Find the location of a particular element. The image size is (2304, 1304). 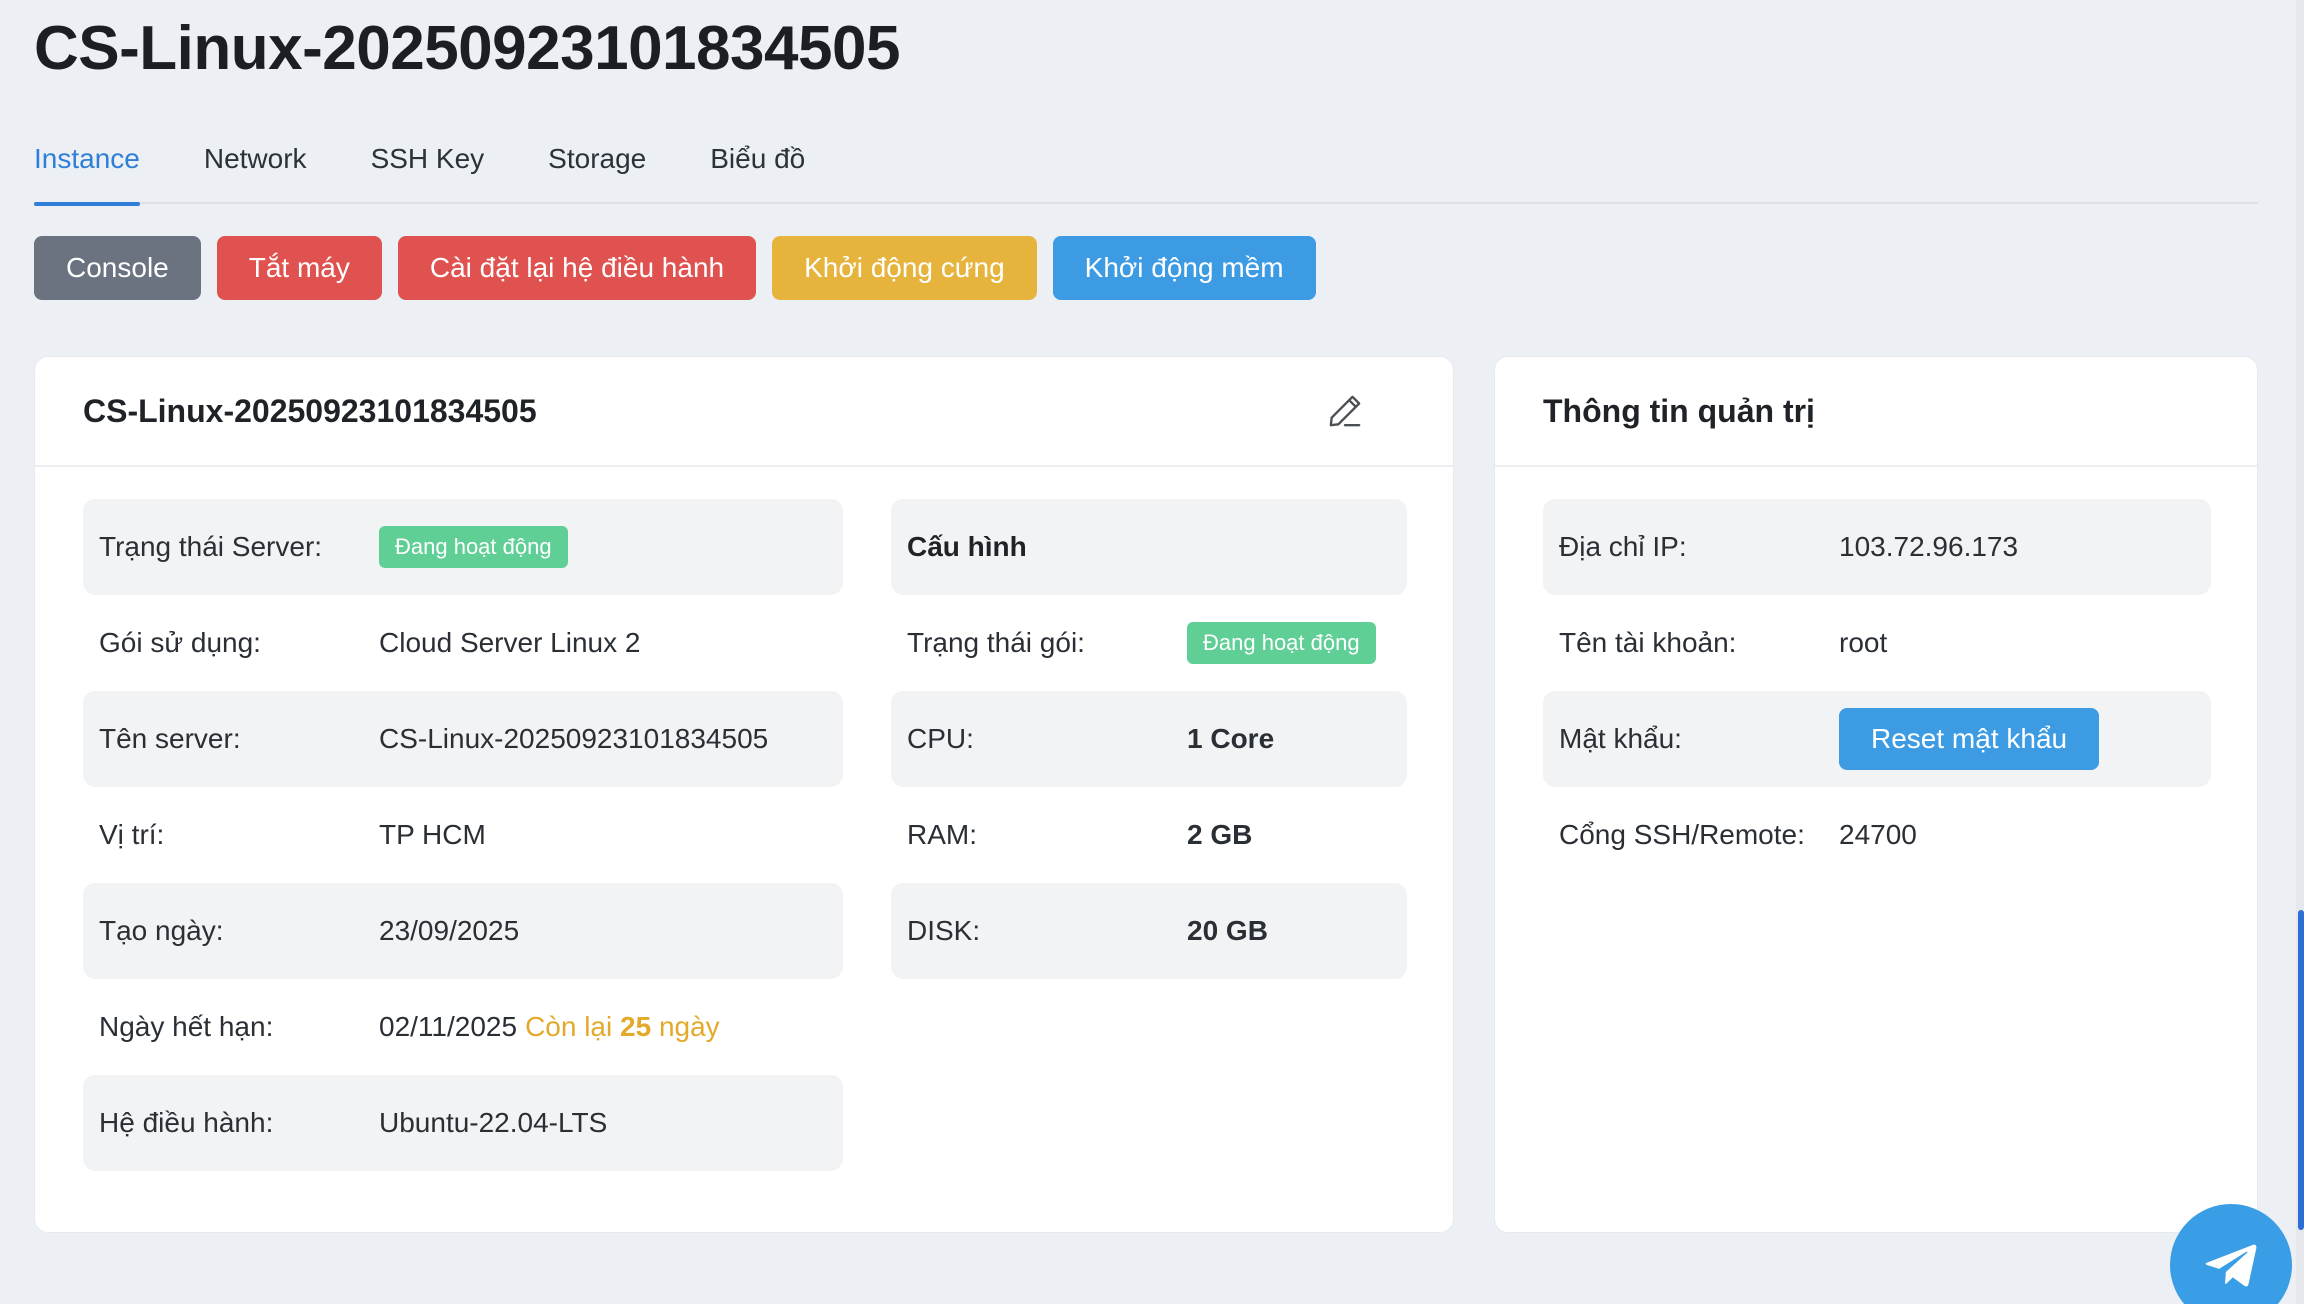

password-label: Mật khẩu: is located at coordinates (1620, 738).